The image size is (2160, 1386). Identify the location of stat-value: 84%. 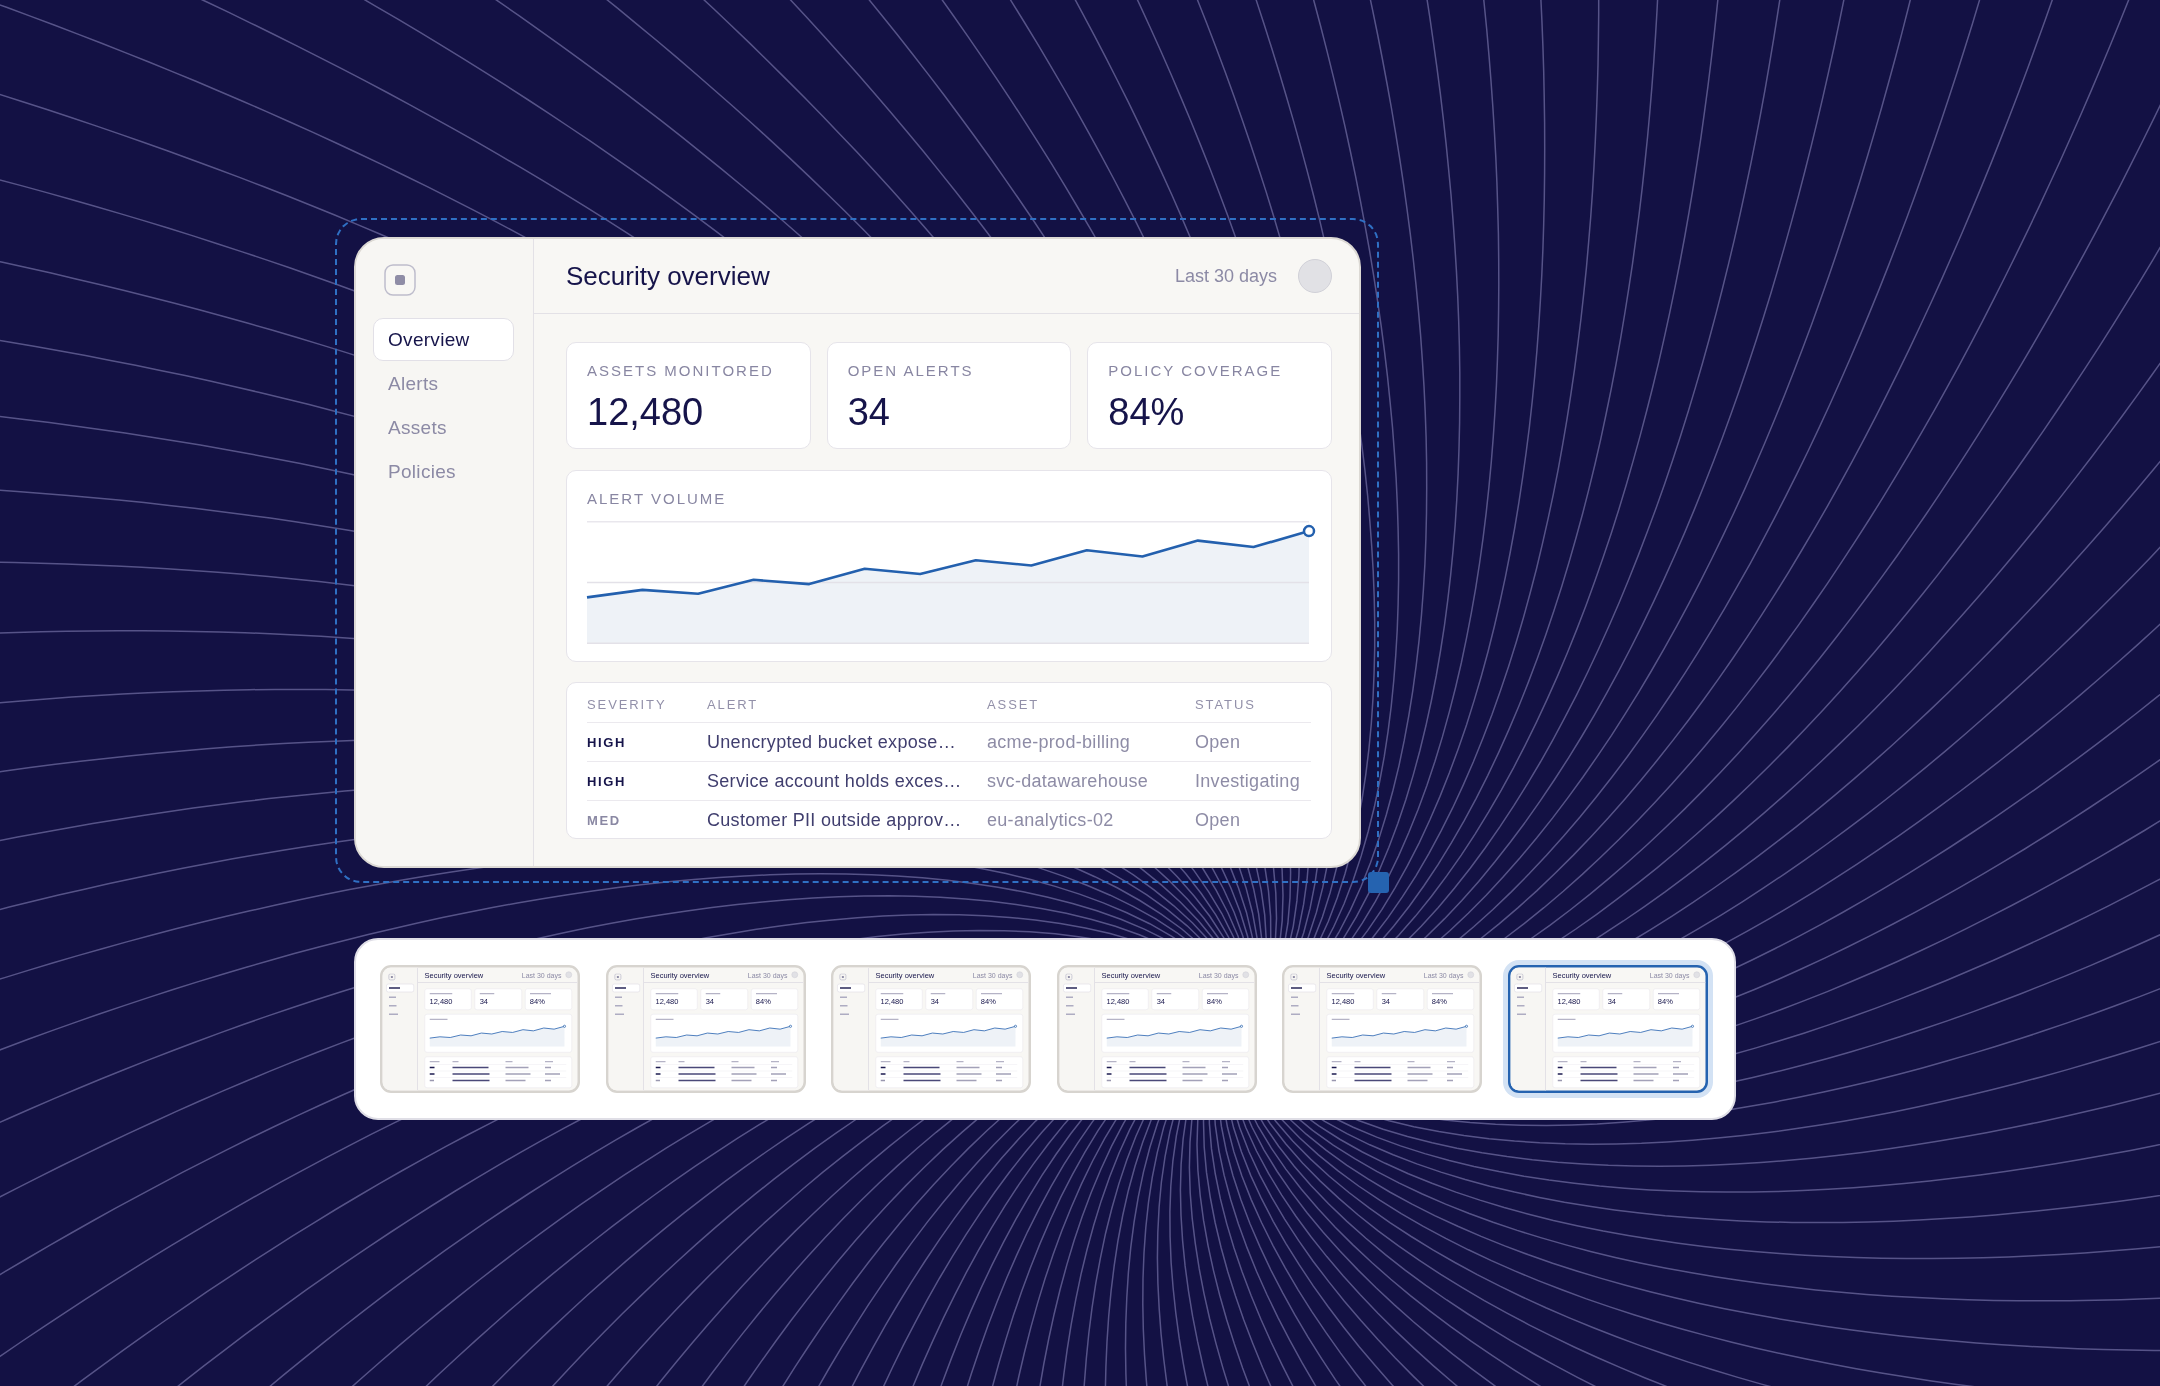
(1146, 412).